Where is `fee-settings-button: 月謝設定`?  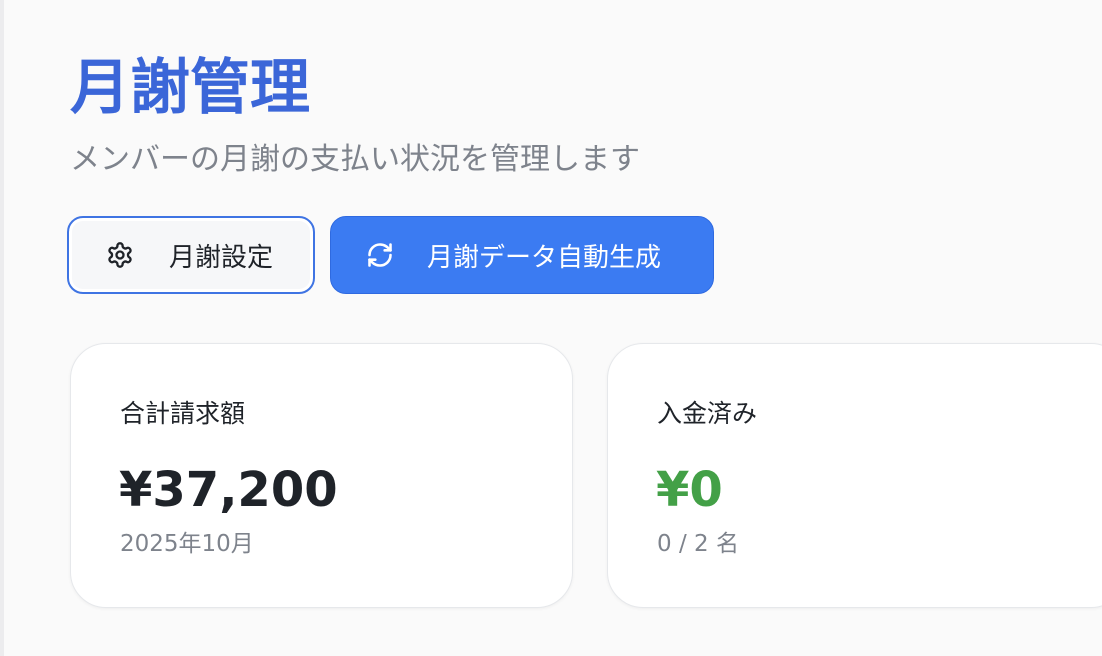 fee-settings-button: 月謝設定 is located at coordinates (191, 255).